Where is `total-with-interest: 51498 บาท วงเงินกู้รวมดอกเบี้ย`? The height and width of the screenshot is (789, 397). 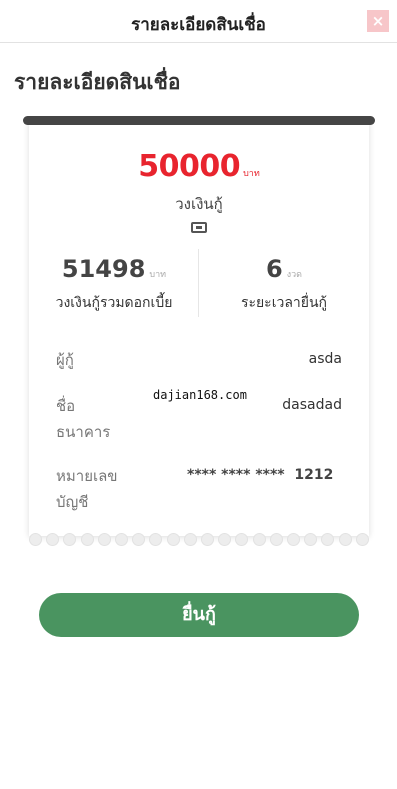 total-with-interest: 51498 บาท วงเงินกู้รวมดอกเบี้ย is located at coordinates (114, 284).